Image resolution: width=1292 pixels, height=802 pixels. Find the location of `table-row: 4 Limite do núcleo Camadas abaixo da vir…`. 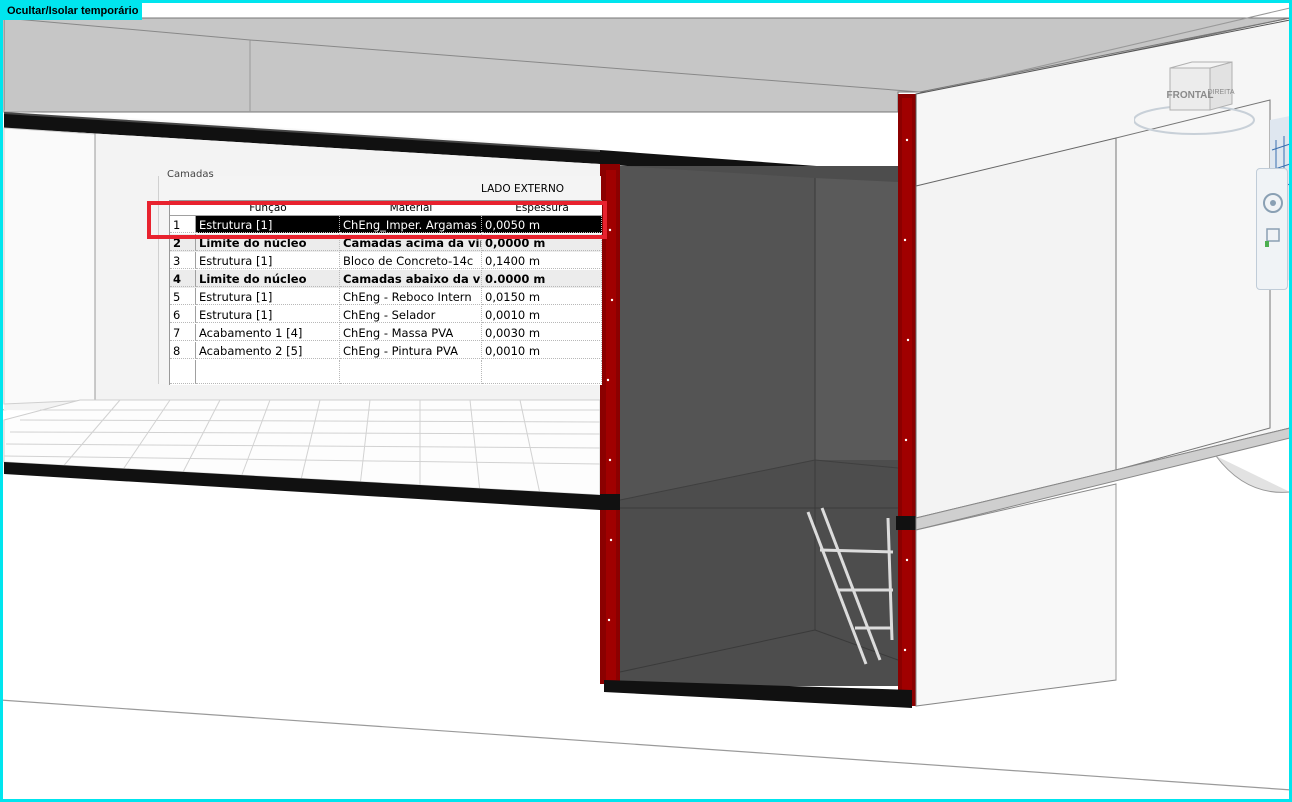

table-row: 4 Limite do núcleo Camadas abaixo da vir… is located at coordinates (386, 279).